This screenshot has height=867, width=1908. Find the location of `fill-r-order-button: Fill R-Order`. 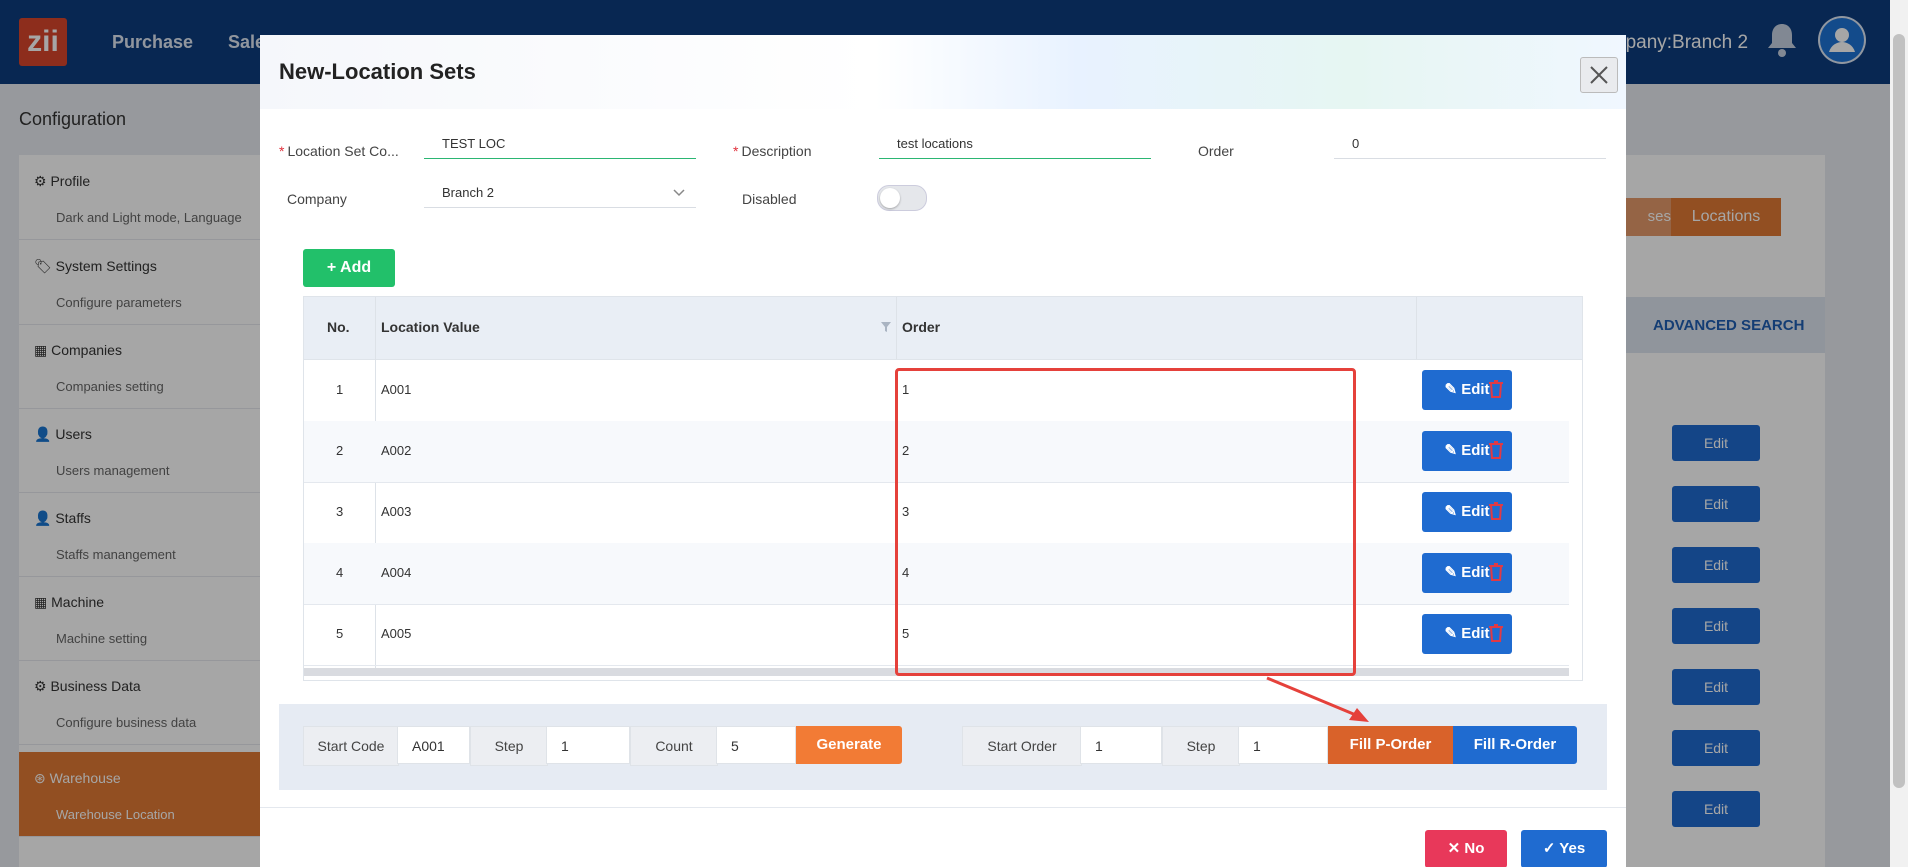

fill-r-order-button: Fill R-Order is located at coordinates (1515, 745).